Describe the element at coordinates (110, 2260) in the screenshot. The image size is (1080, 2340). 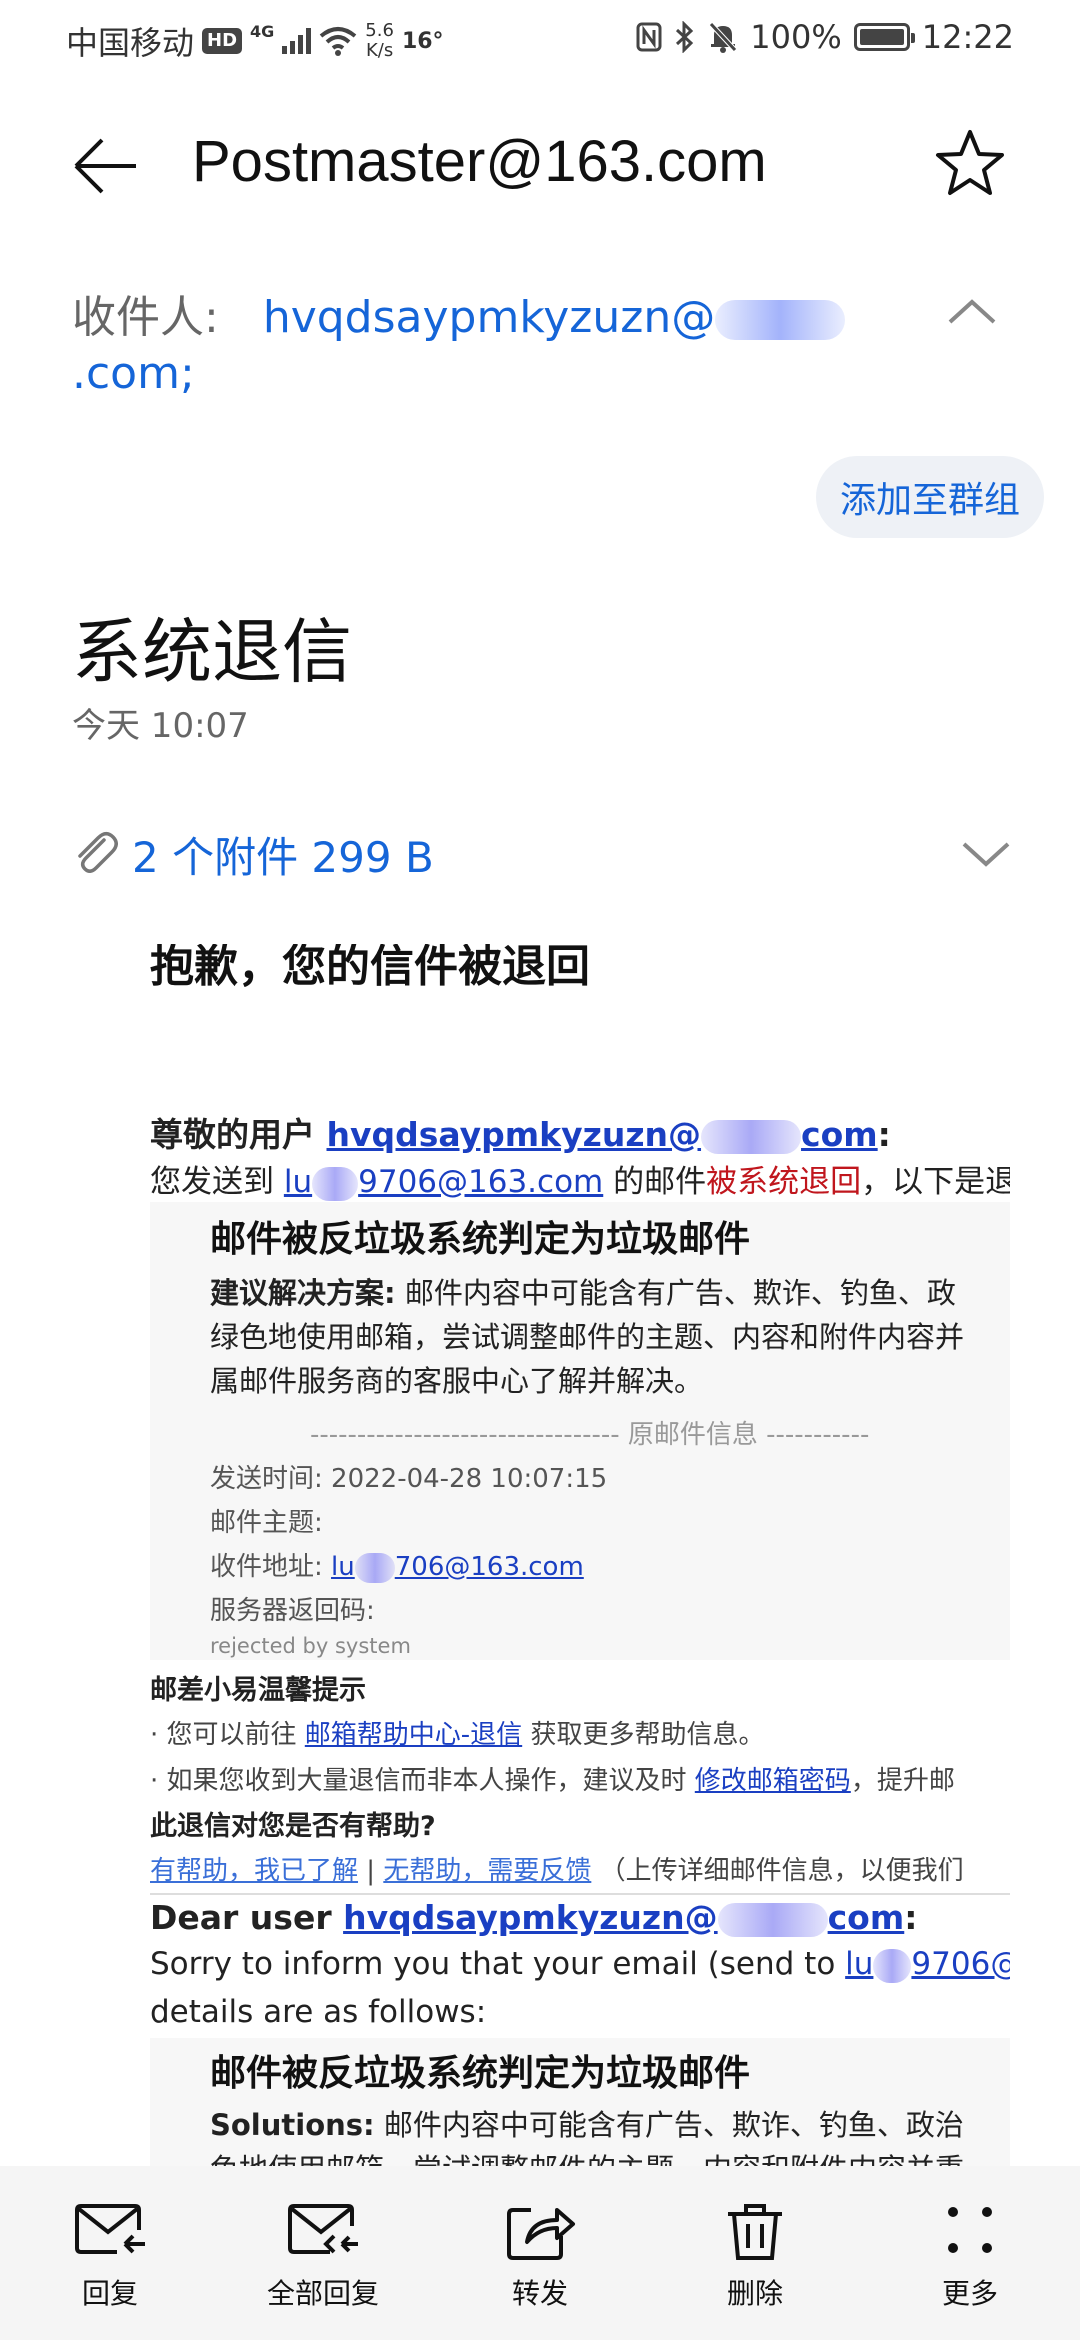
I see `reply-button: 回复` at that location.